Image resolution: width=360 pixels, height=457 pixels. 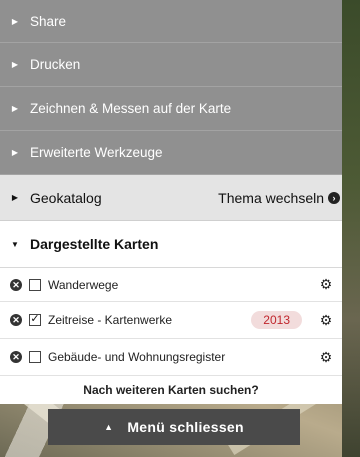 I want to click on menu-item-drucken: ▶ Drucken, so click(x=171, y=65).